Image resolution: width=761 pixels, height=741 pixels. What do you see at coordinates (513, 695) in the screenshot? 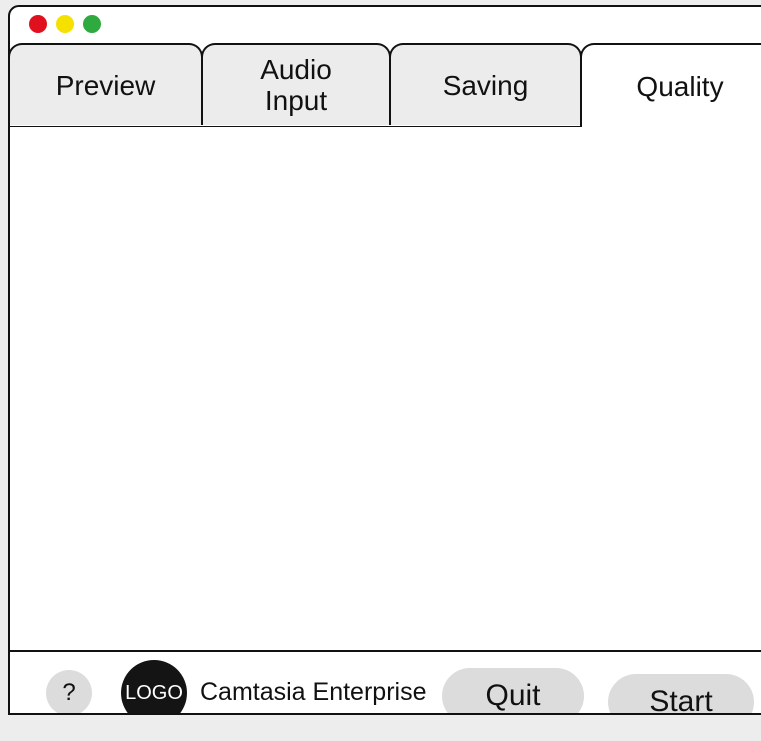
I see `quit-button-label: Quit` at bounding box center [513, 695].